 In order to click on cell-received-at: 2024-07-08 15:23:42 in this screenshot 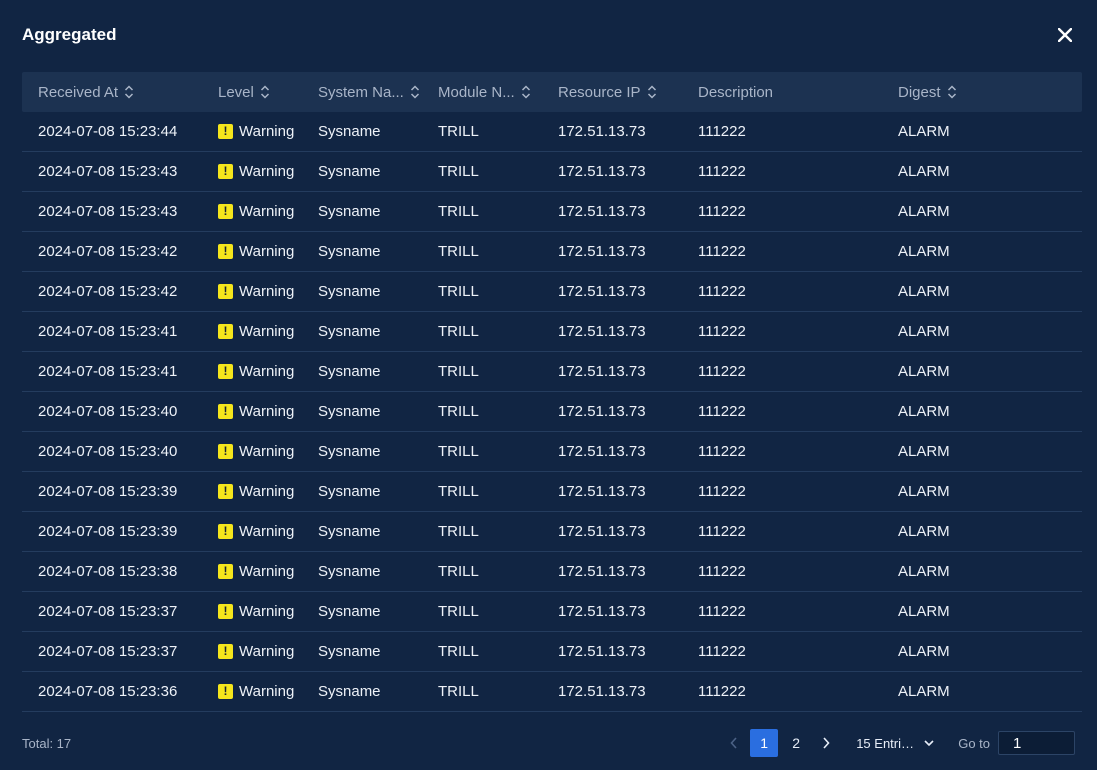, I will do `click(112, 292)`.